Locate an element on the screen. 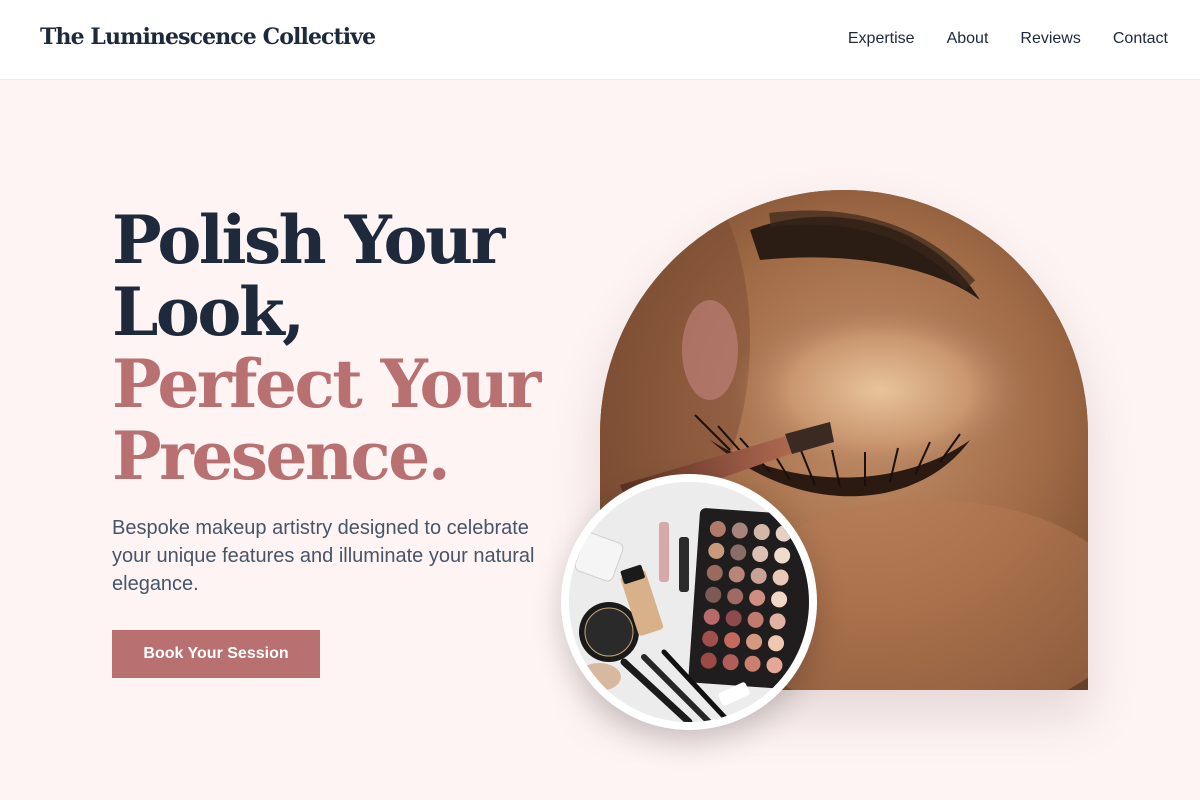 The height and width of the screenshot is (800, 1200). nav-link-reviews: Reviews is located at coordinates (1050, 39).